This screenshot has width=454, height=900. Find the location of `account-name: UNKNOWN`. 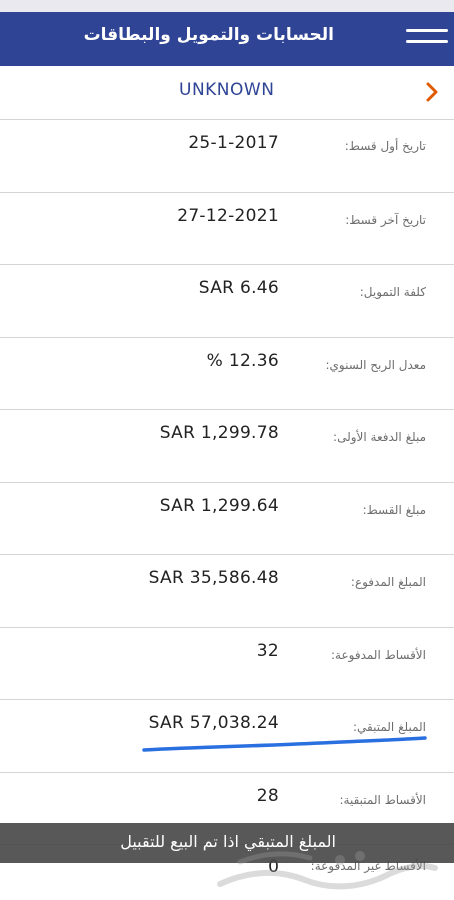

account-name: UNKNOWN is located at coordinates (227, 90).